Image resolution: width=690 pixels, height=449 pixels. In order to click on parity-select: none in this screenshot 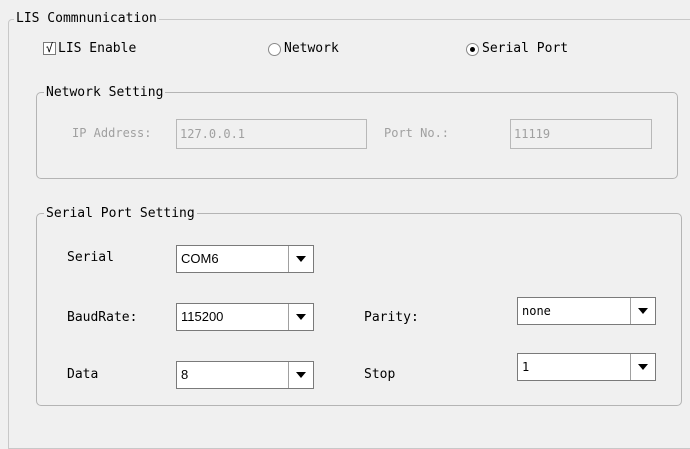, I will do `click(586, 311)`.